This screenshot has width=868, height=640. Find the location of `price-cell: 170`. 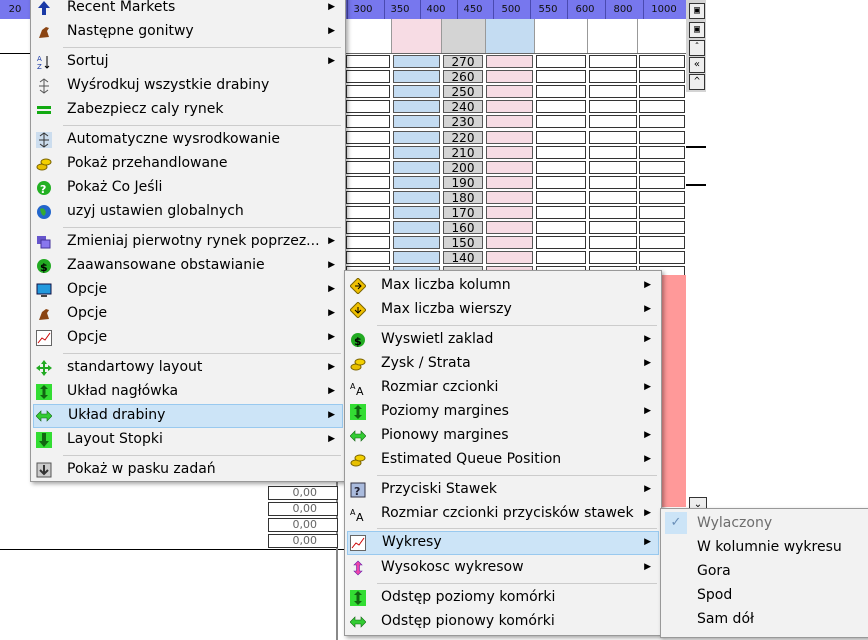

price-cell: 170 is located at coordinates (463, 212).